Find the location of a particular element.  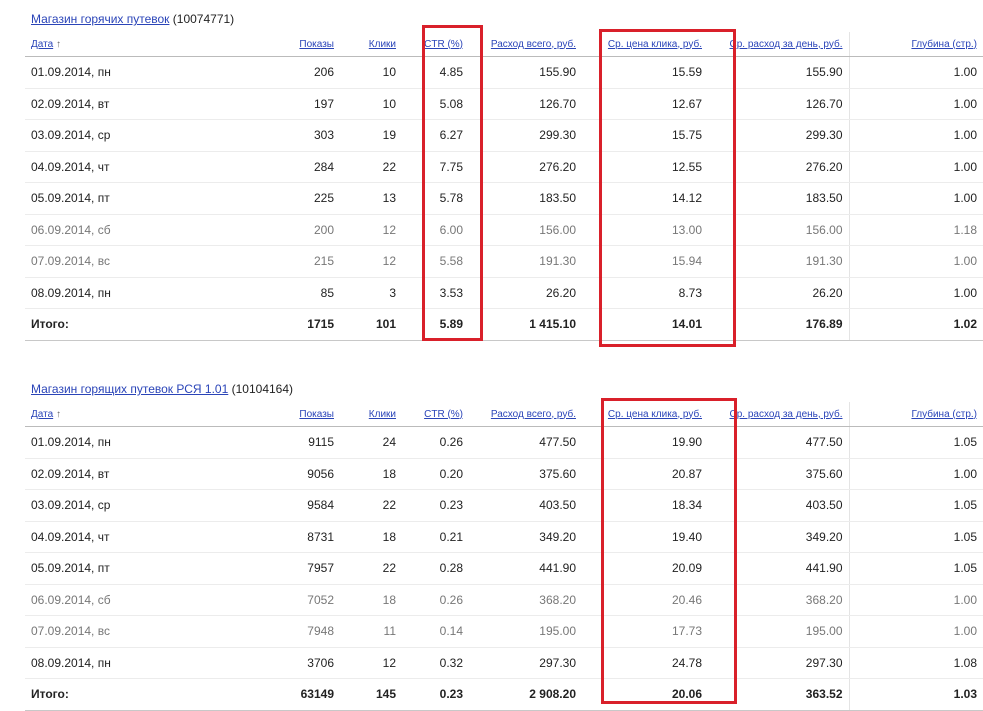

cell-spend: 26.20 is located at coordinates (525, 293).